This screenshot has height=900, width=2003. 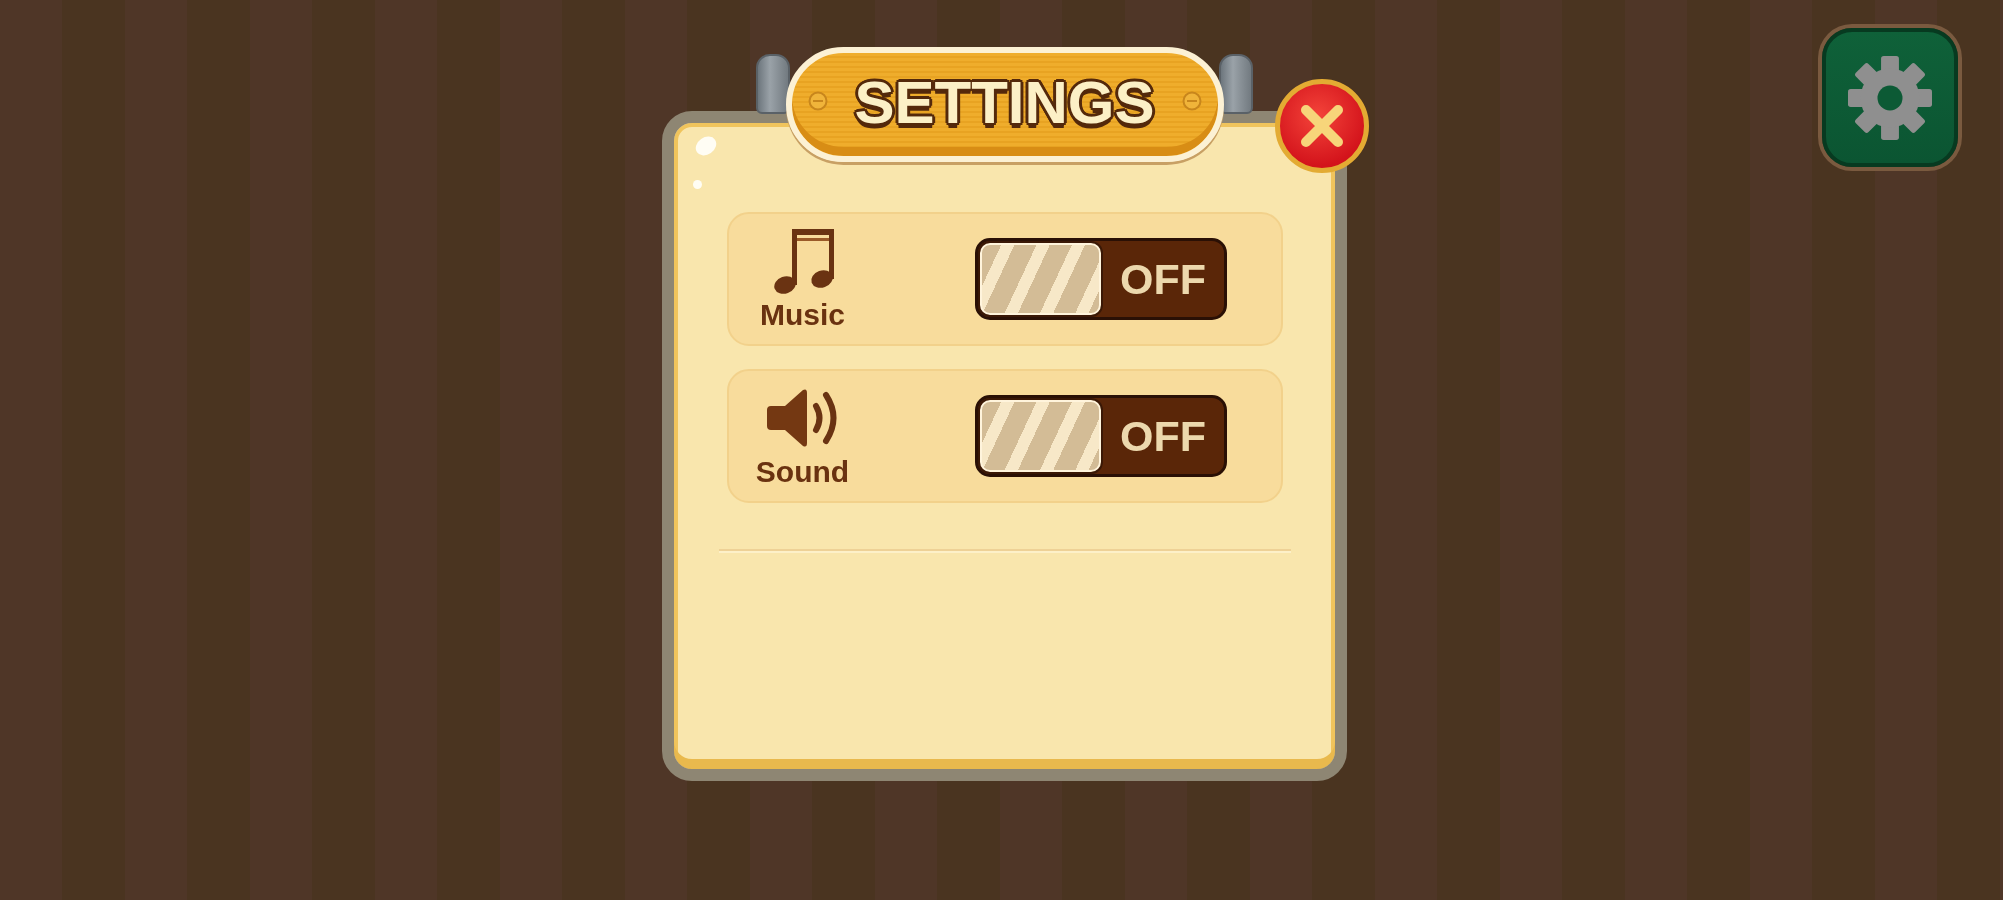 I want to click on settings-icon, so click(x=1890, y=97).